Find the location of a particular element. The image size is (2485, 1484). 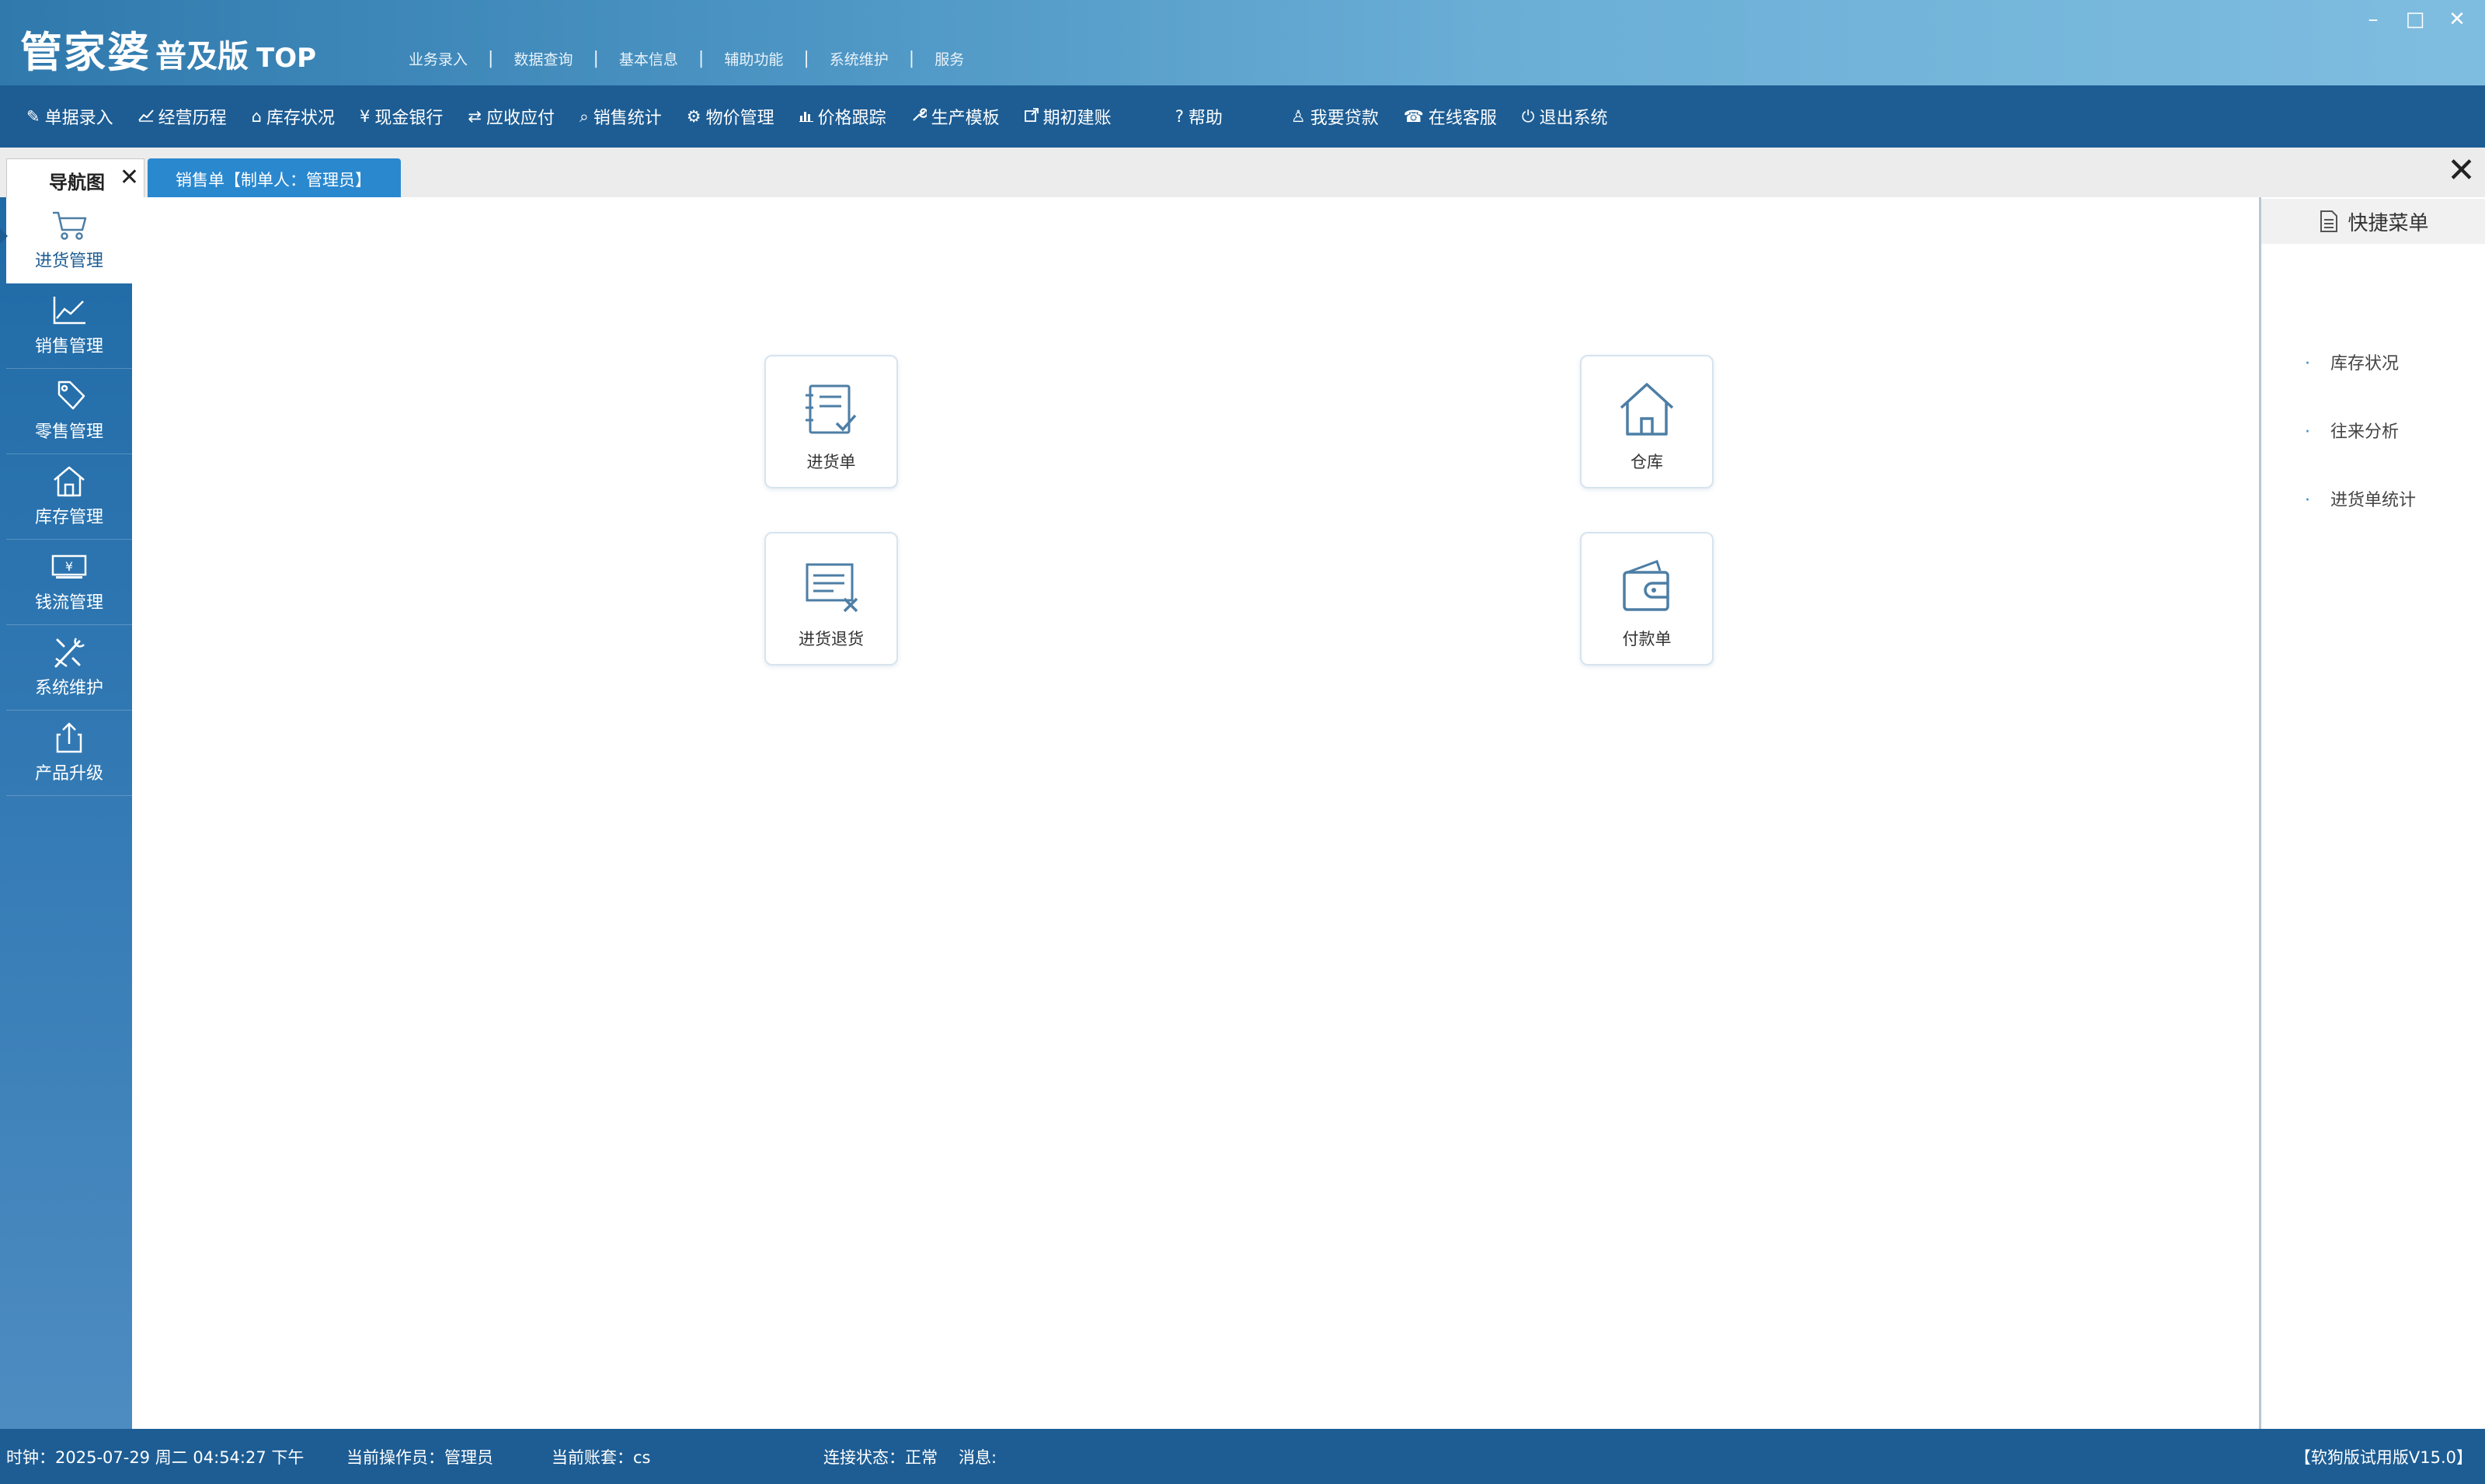

sidebar-item-label: 系统维护 is located at coordinates (69, 688).